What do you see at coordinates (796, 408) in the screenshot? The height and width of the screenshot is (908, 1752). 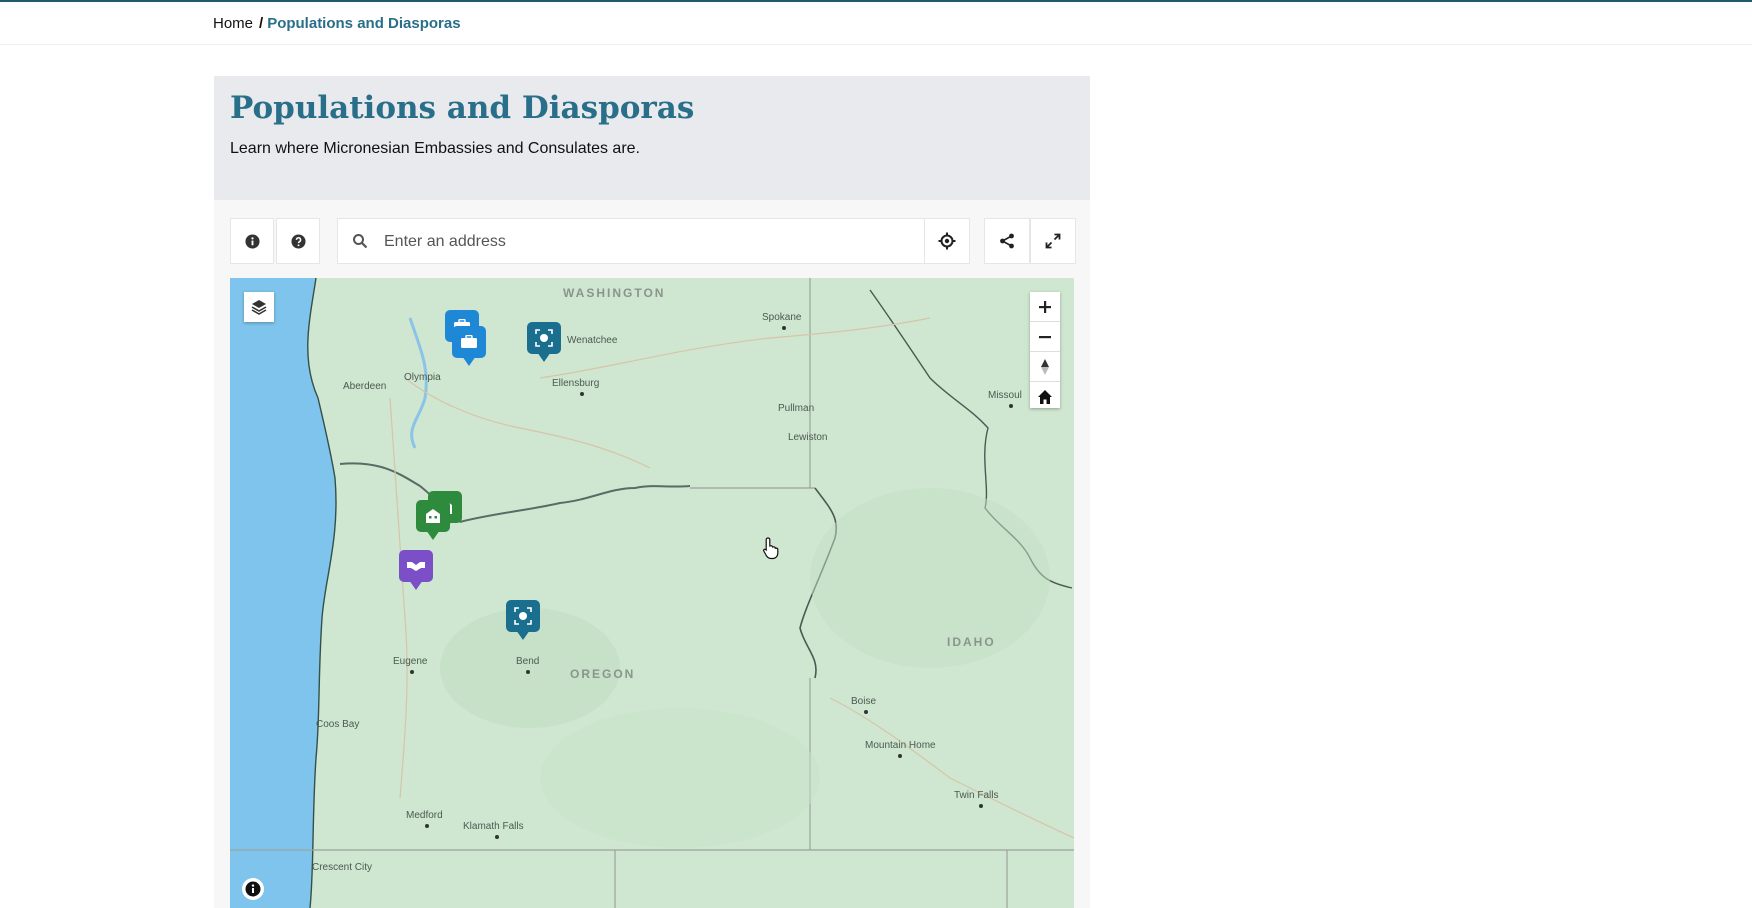 I see `city-label: Pullman` at bounding box center [796, 408].